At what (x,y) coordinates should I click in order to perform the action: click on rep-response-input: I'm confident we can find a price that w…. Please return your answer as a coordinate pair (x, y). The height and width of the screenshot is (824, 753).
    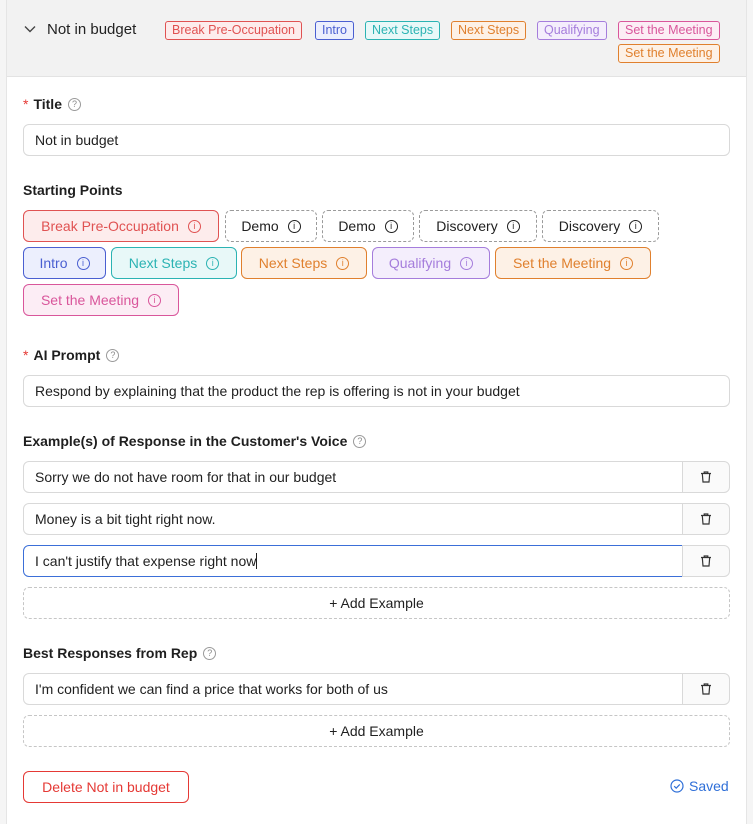
    Looking at the image, I should click on (353, 689).